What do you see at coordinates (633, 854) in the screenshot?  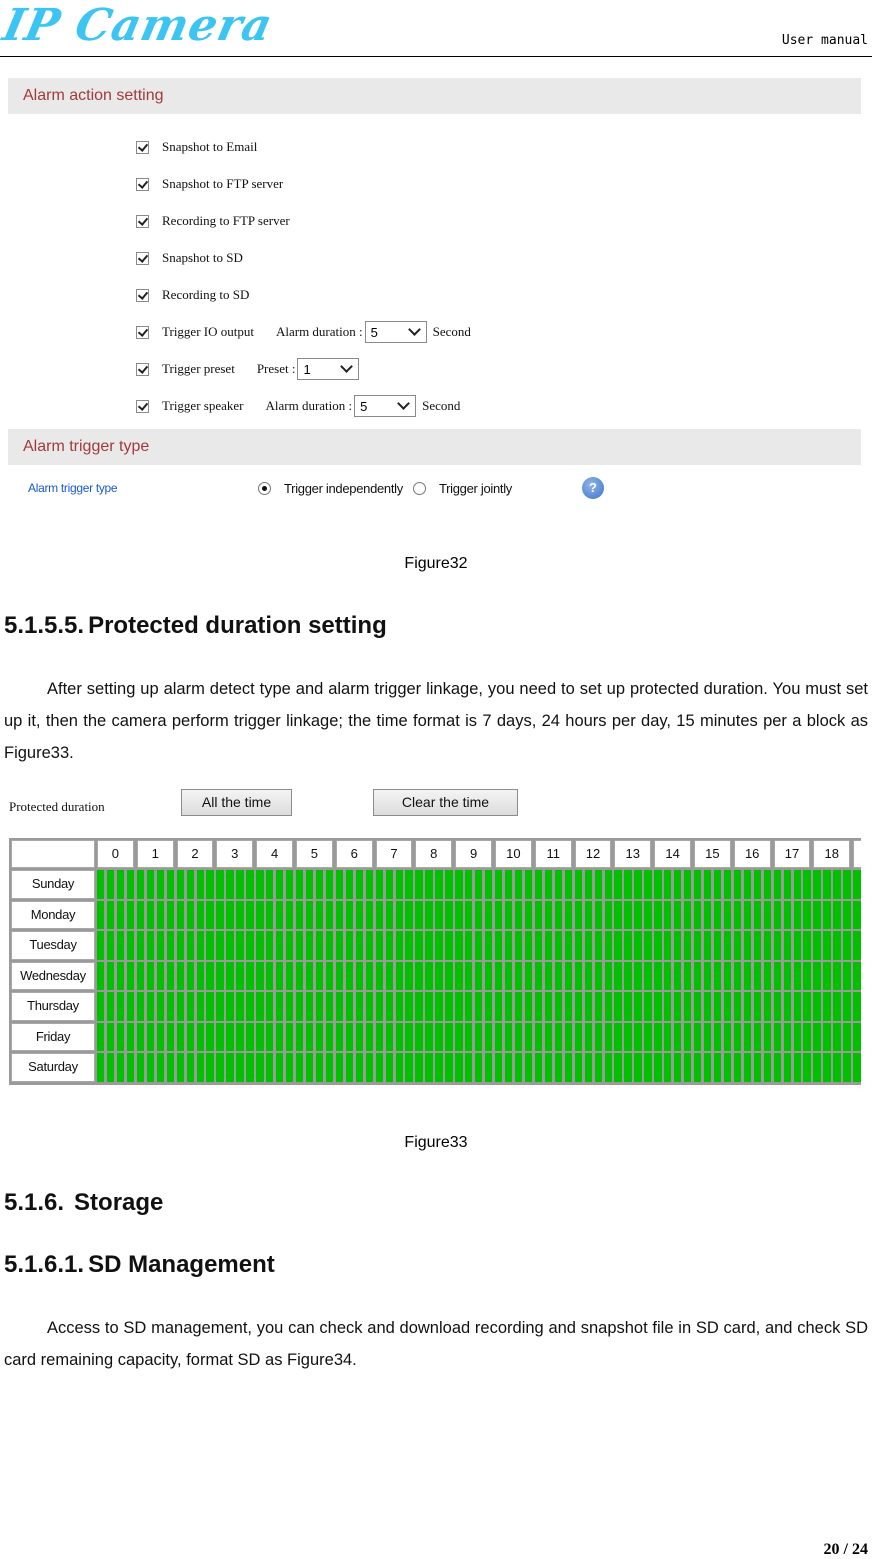 I see `hour-header-cell: 13` at bounding box center [633, 854].